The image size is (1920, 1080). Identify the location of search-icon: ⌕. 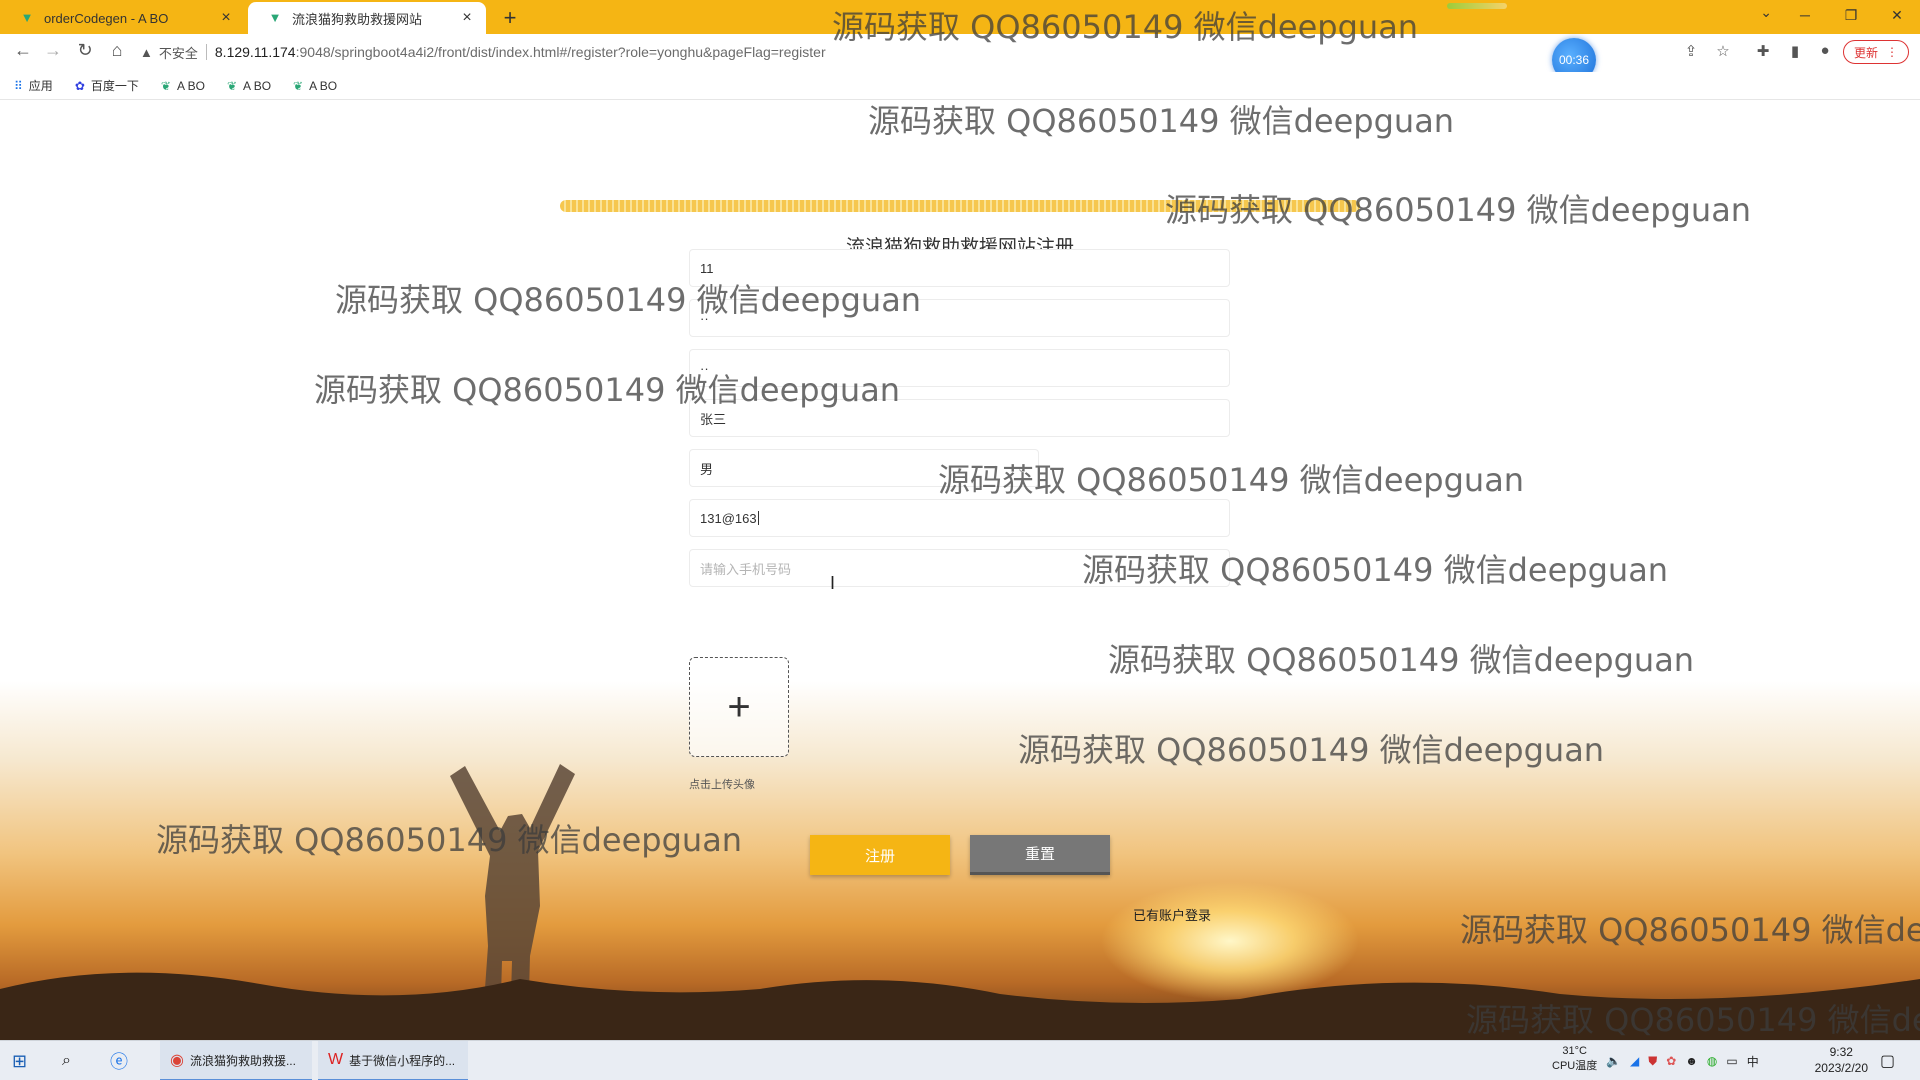
(66, 1060).